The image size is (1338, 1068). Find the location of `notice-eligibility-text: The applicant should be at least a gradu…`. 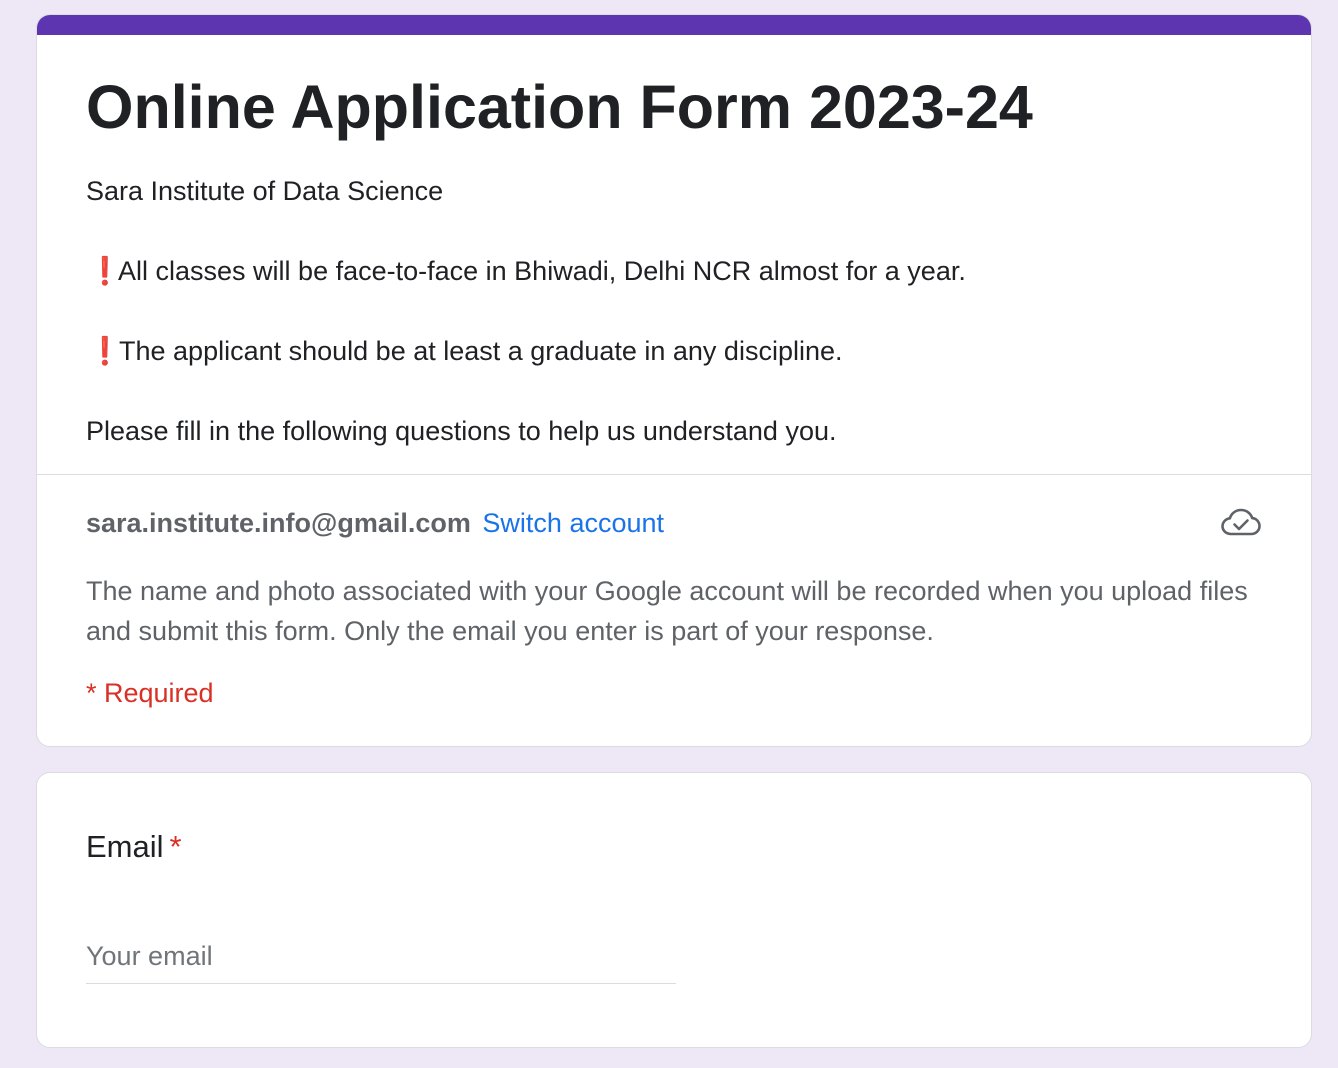

notice-eligibility-text: The applicant should be at least a gradu… is located at coordinates (481, 351).